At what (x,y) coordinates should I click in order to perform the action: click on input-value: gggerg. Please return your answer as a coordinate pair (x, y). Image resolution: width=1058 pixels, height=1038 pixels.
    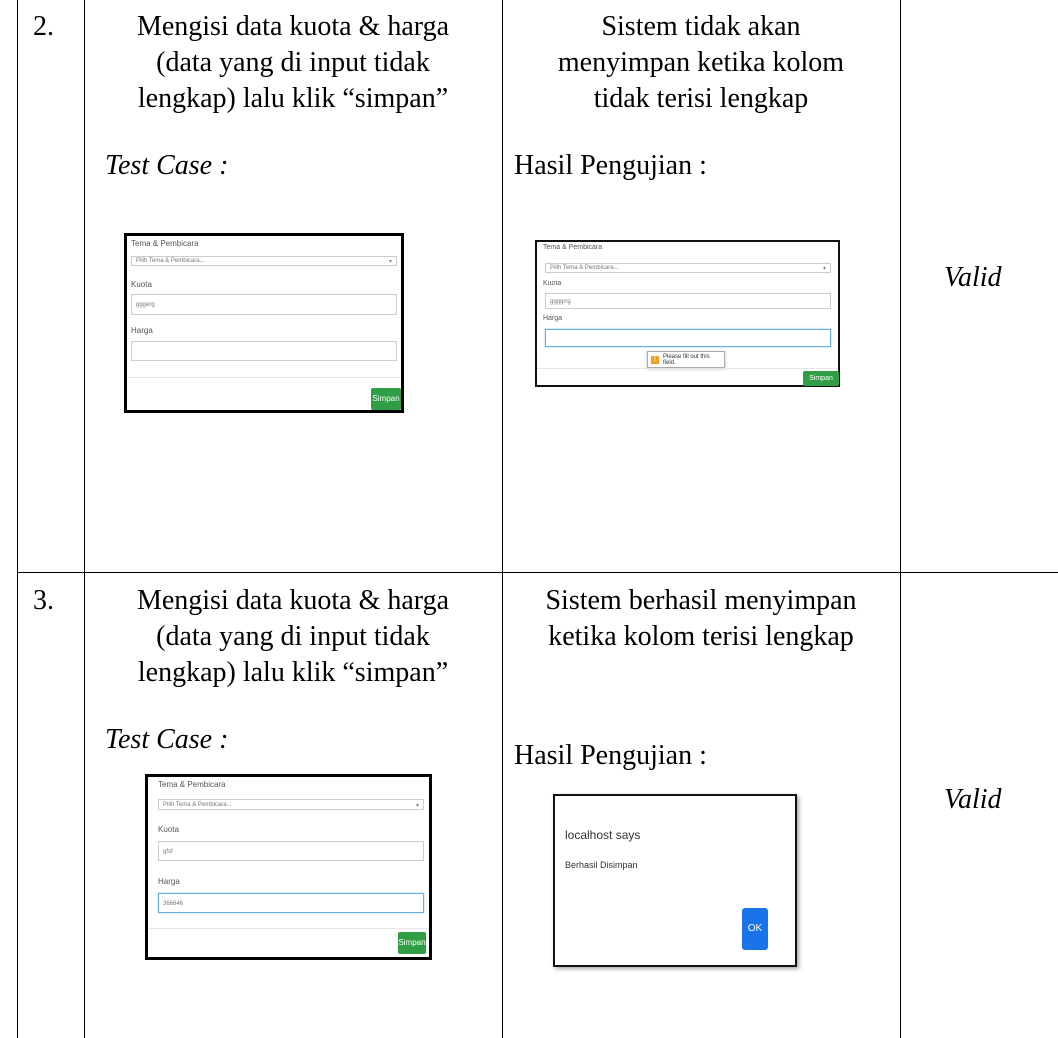
    Looking at the image, I should click on (145, 305).